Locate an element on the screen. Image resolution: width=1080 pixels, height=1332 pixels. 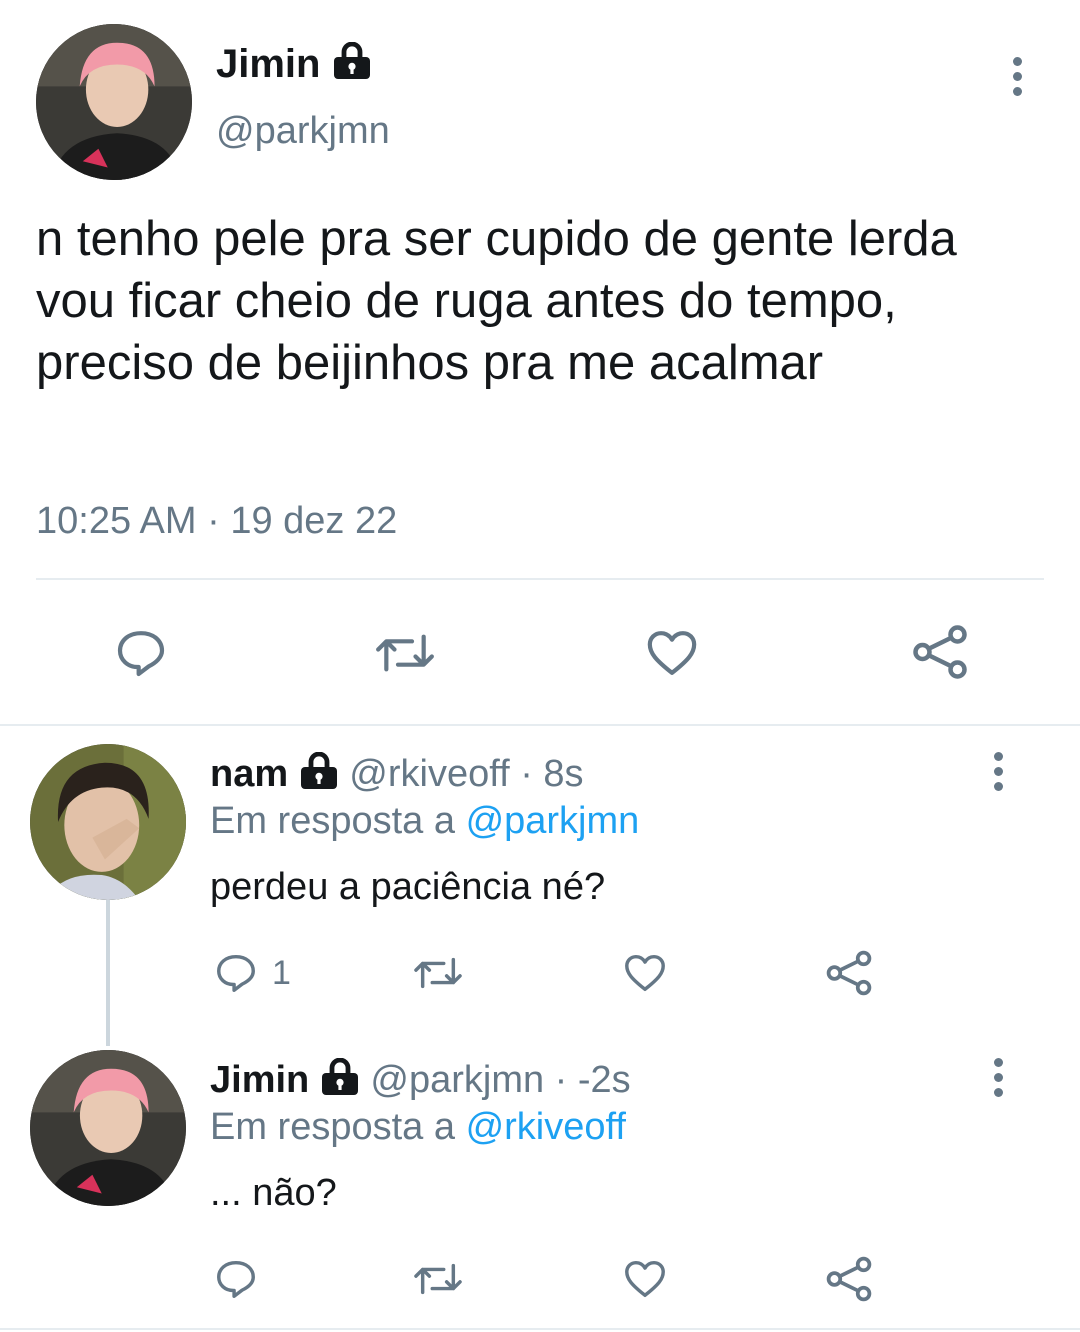
reply-header: nam @rkiveoff · 8s is located at coordinates (397, 775).